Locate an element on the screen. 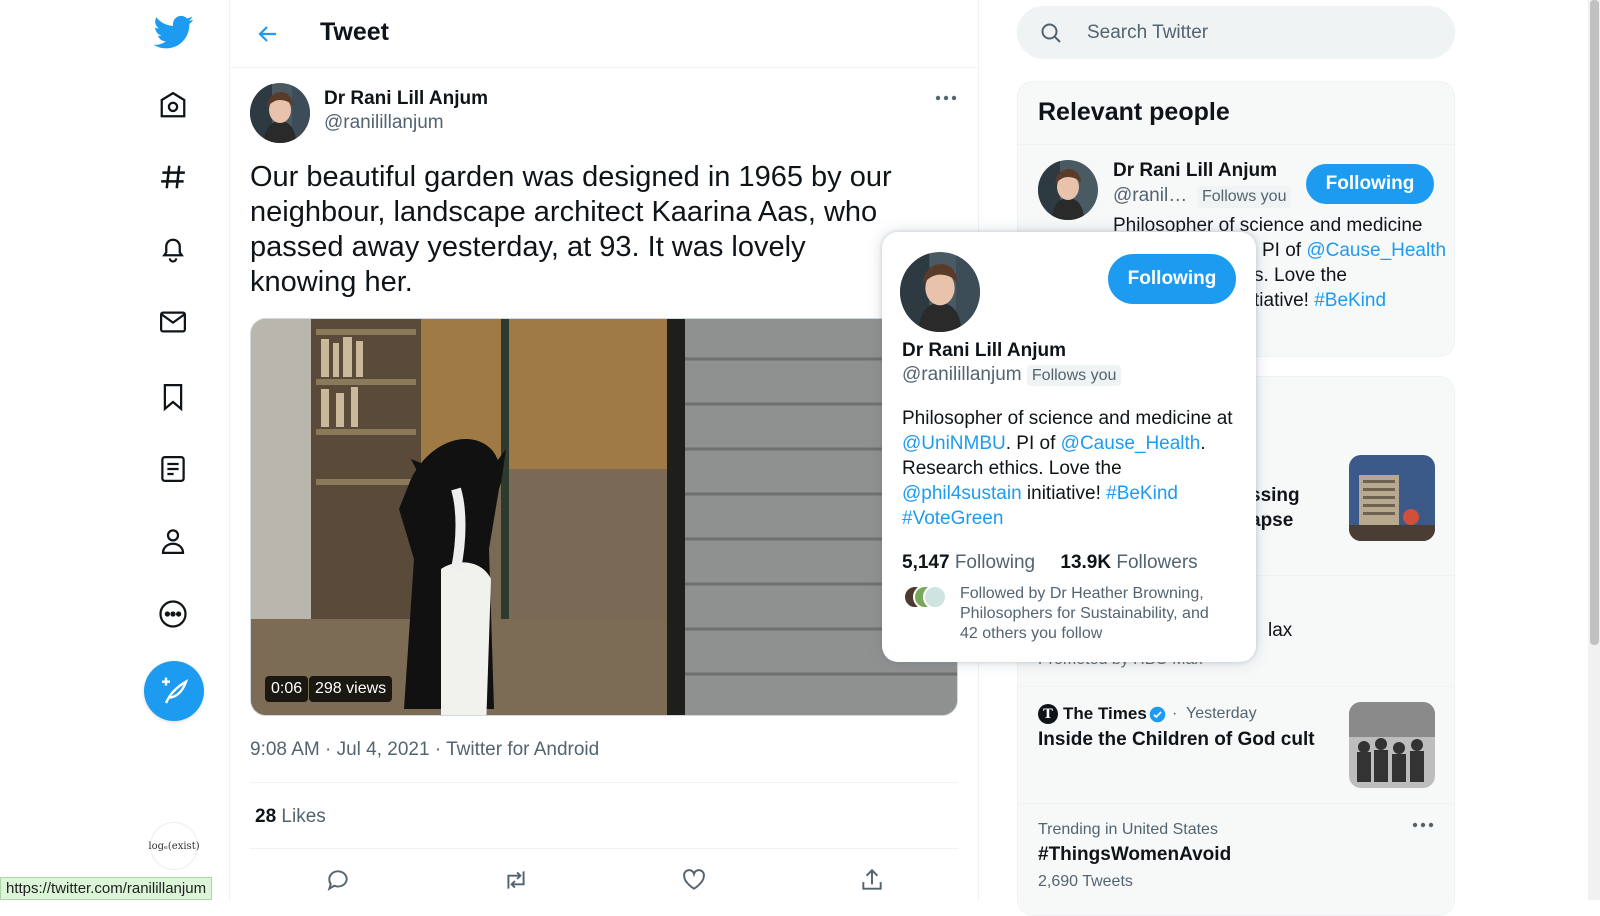 The width and height of the screenshot is (1600, 916). search-box is located at coordinates (1236, 32).